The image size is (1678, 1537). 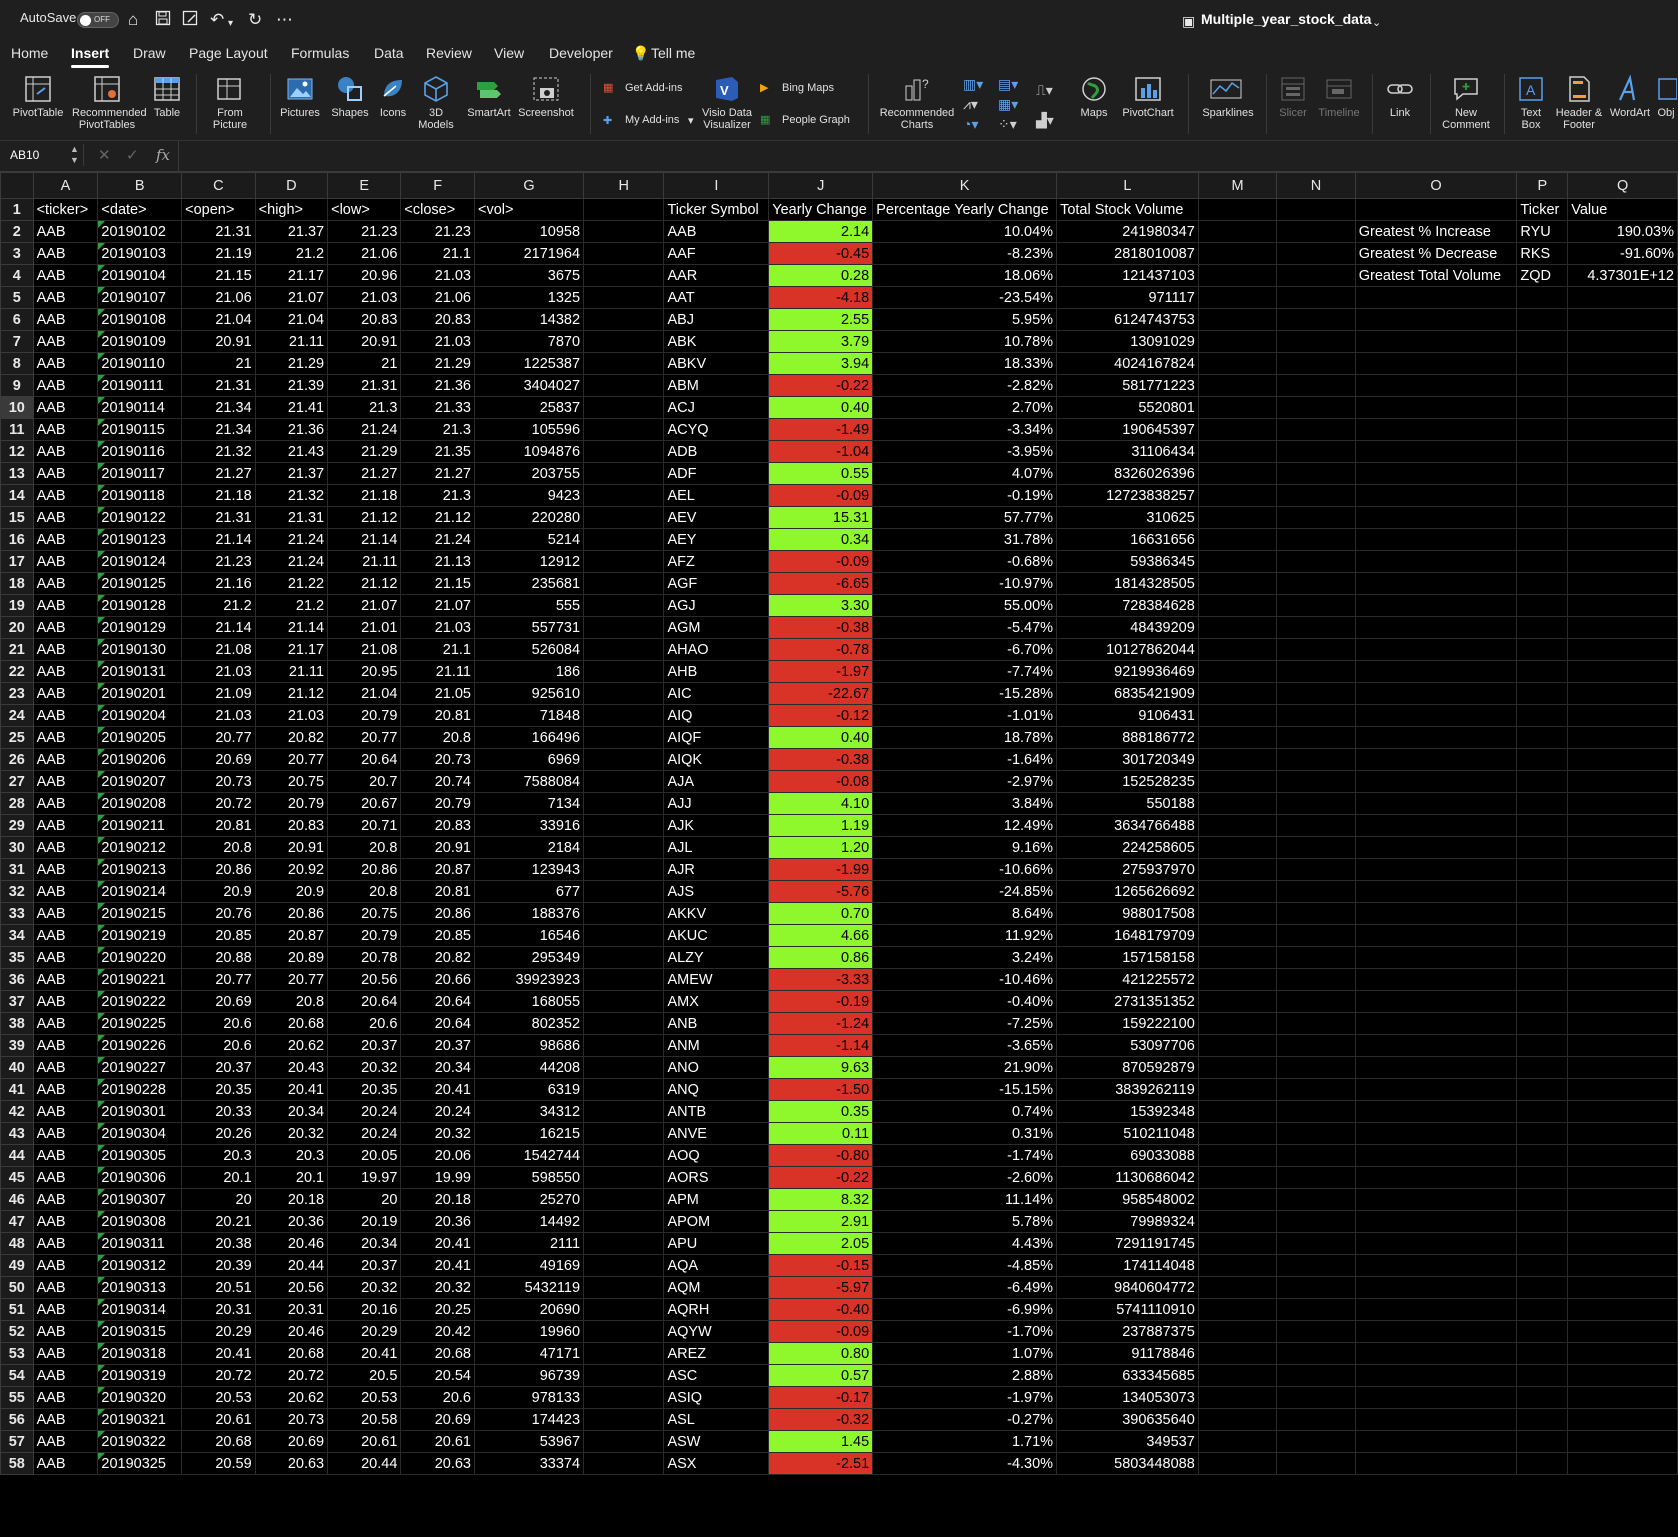 What do you see at coordinates (364, 341) in the screenshot?
I see `low-cell: 20.91` at bounding box center [364, 341].